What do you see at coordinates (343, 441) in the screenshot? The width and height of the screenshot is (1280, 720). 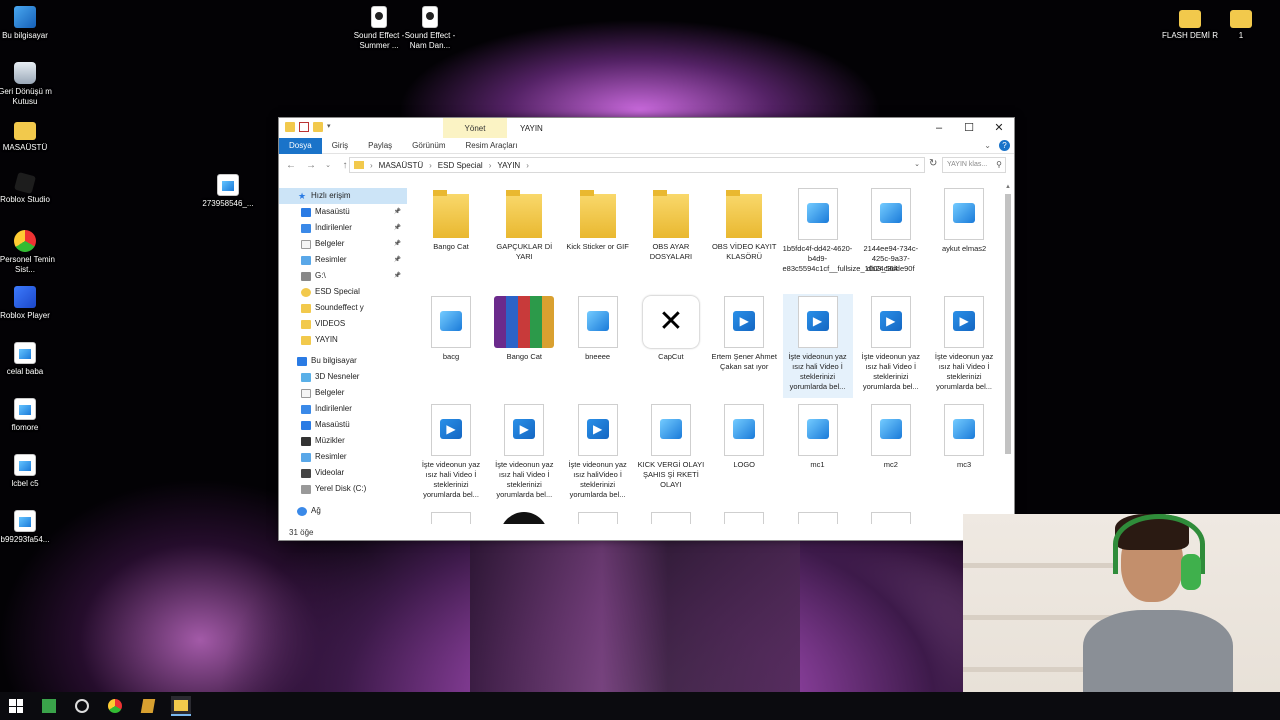 I see `nav-pc-item: Müzikler` at bounding box center [343, 441].